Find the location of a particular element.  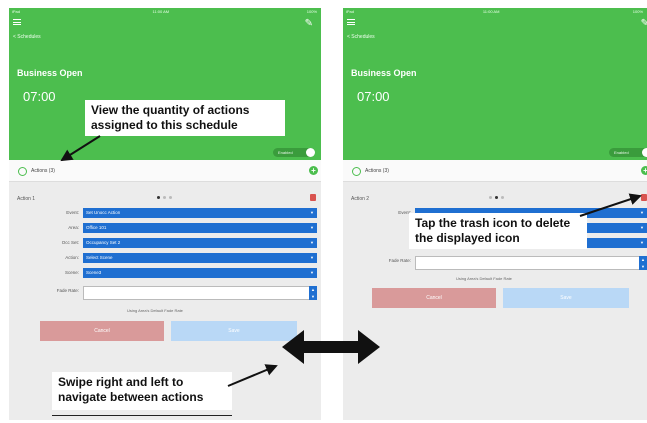

arrow-to-trash-icon is located at coordinates (610, 205).